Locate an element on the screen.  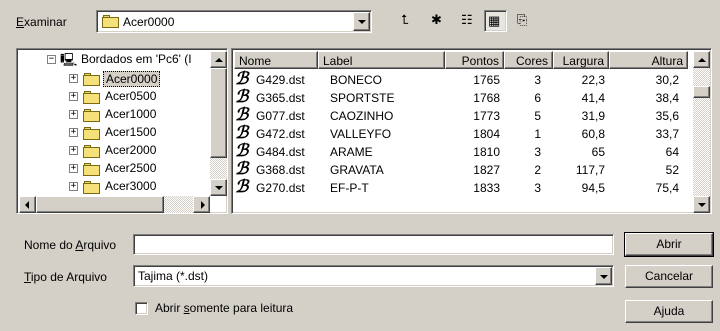
up-one-level-button: ⮤ is located at coordinates (409, 21).